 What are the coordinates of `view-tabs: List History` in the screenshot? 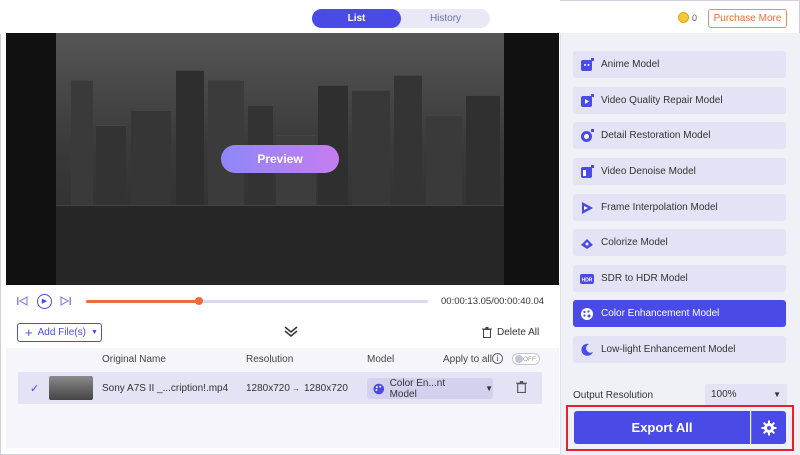 It's located at (401, 18).